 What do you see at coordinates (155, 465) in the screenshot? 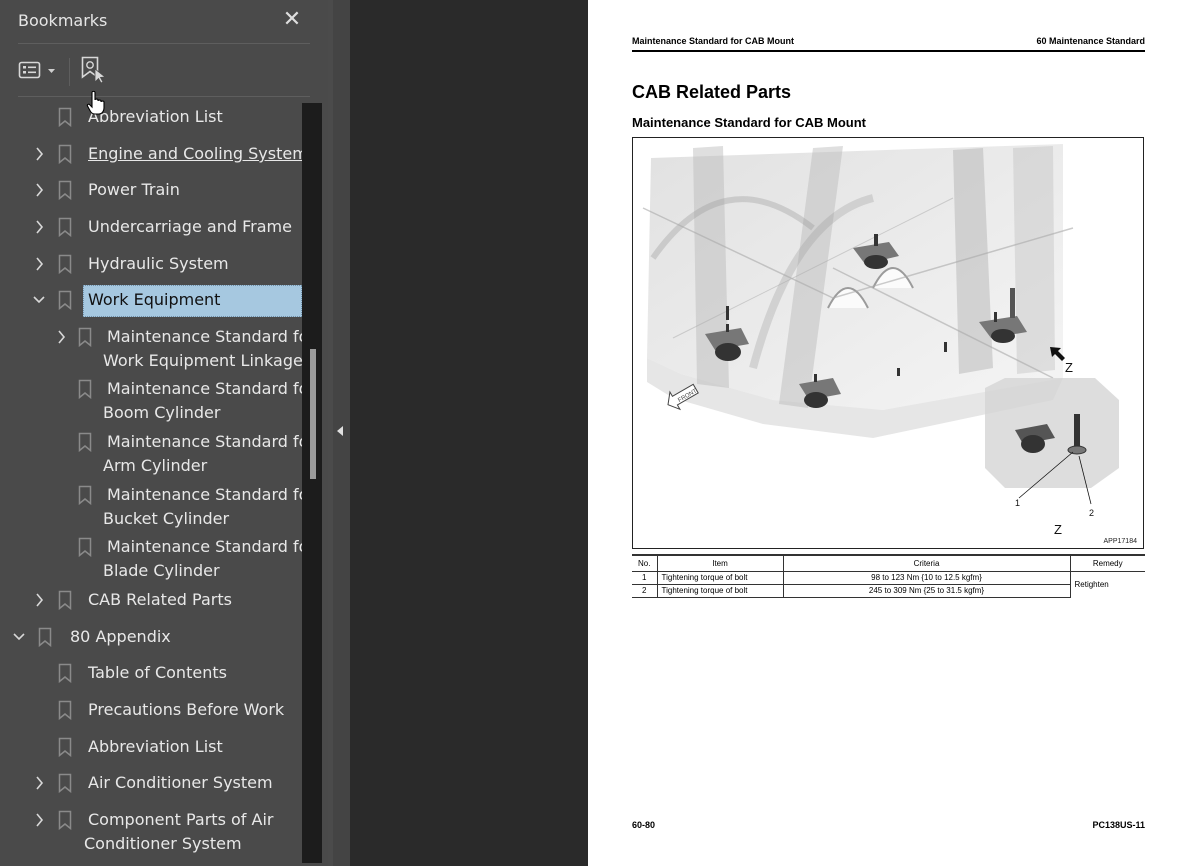
I see `bookmark-label-continued: Arm Cylinder` at bounding box center [155, 465].